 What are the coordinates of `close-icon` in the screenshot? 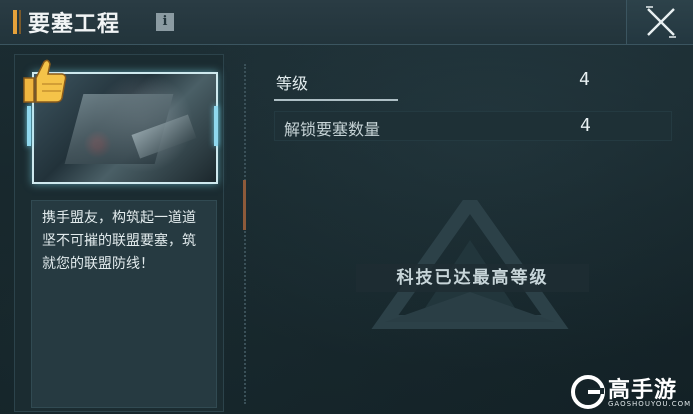 It's located at (661, 22).